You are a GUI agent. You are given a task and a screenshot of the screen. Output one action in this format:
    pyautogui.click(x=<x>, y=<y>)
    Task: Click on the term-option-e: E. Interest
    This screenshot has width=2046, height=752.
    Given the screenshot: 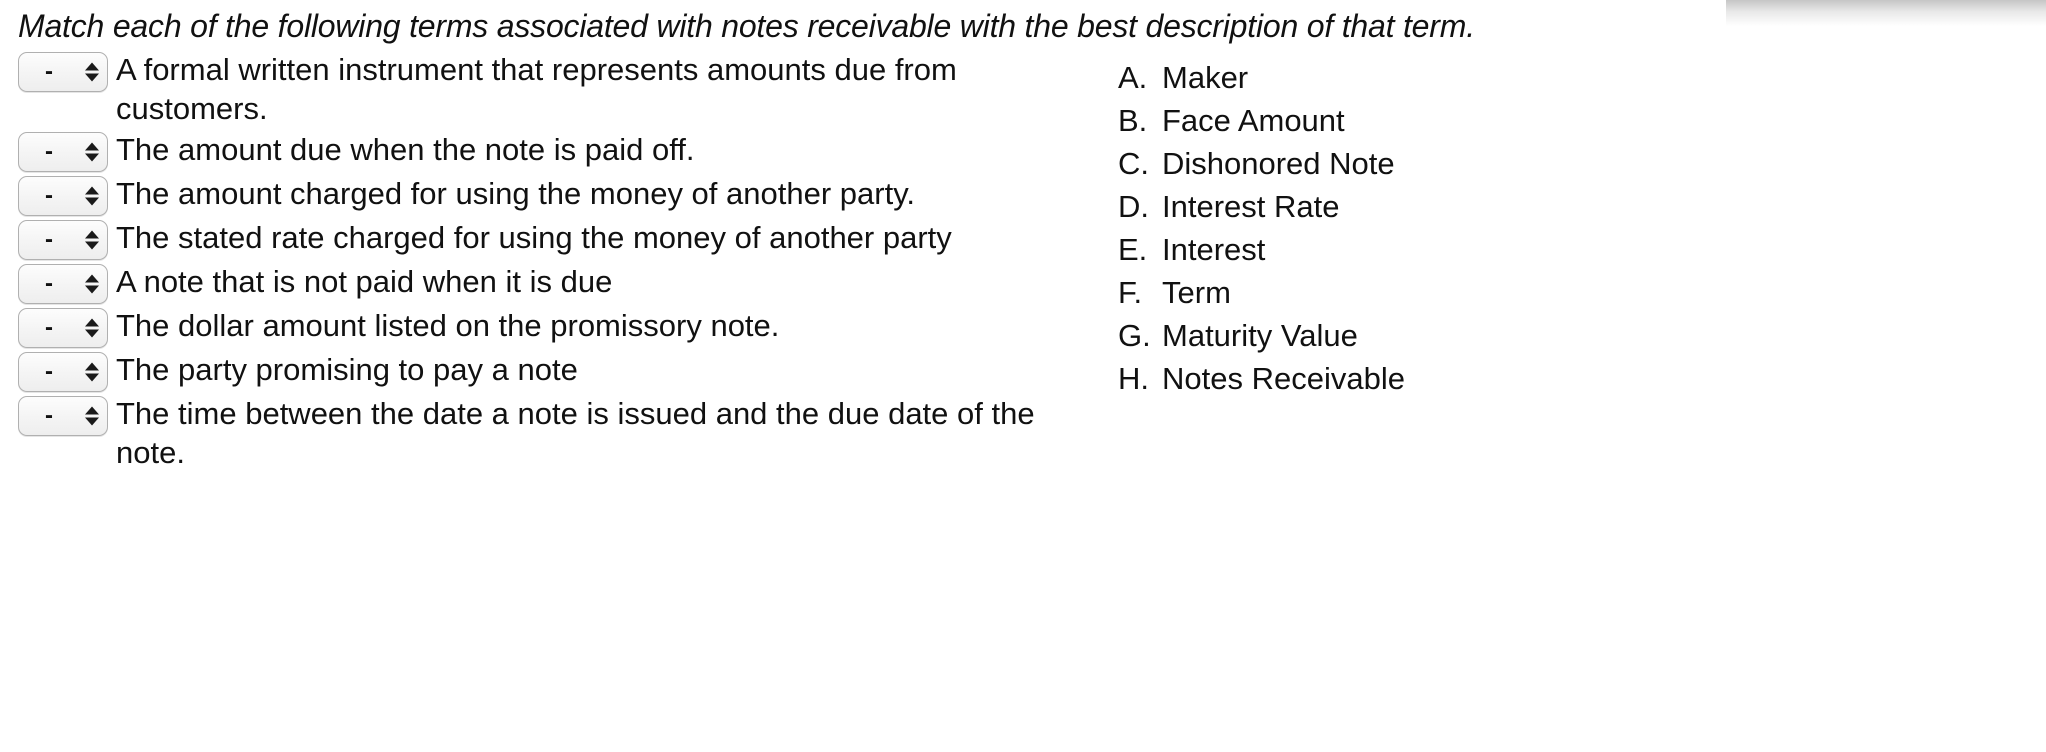 What is the action you would take?
    pyautogui.click(x=1261, y=249)
    